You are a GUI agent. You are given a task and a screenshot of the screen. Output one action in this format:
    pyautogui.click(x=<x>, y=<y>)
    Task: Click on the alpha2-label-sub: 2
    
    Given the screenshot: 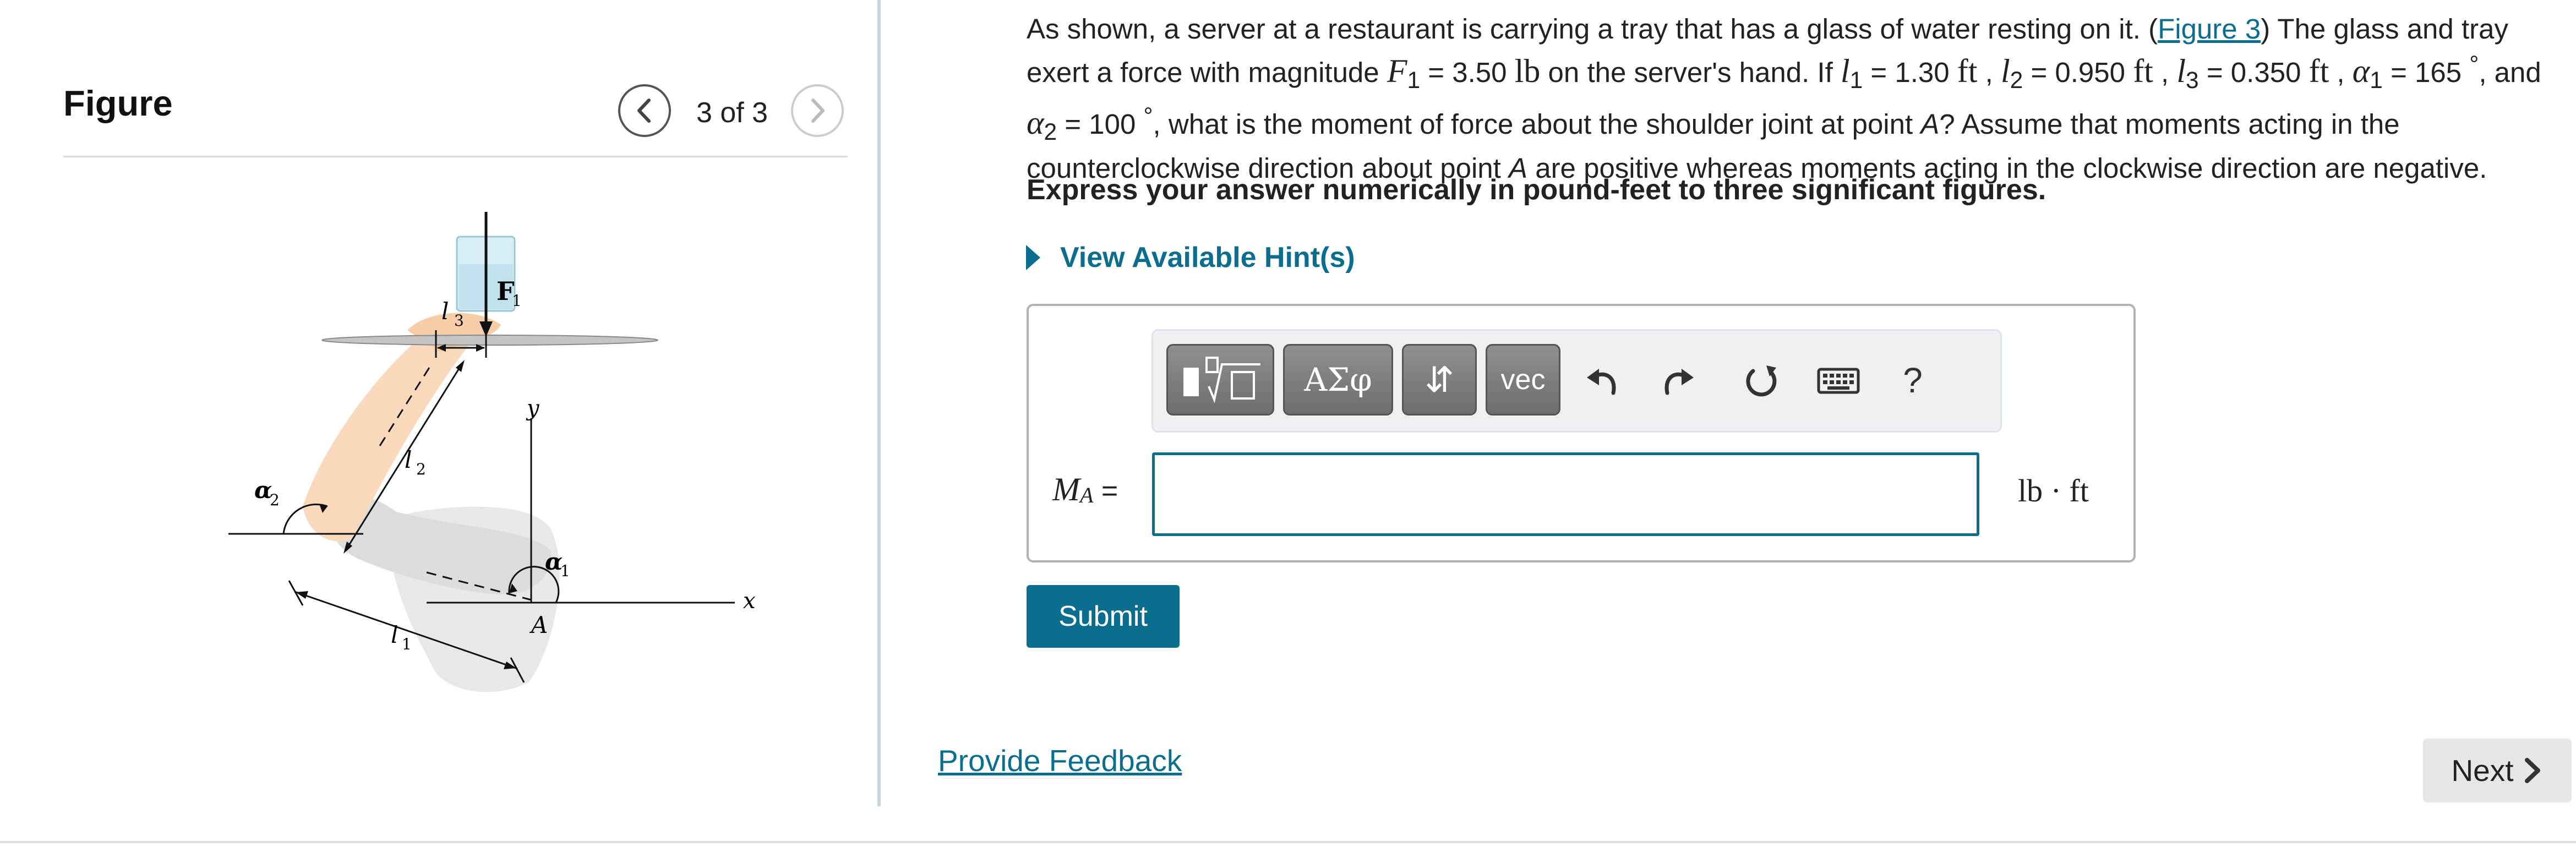 What is the action you would take?
    pyautogui.click(x=275, y=500)
    